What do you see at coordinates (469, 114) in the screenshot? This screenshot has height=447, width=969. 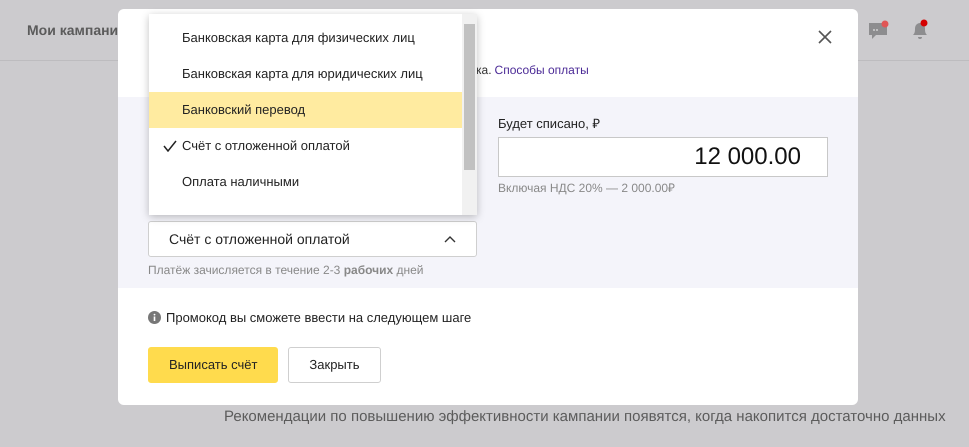 I see `scrollbar` at bounding box center [469, 114].